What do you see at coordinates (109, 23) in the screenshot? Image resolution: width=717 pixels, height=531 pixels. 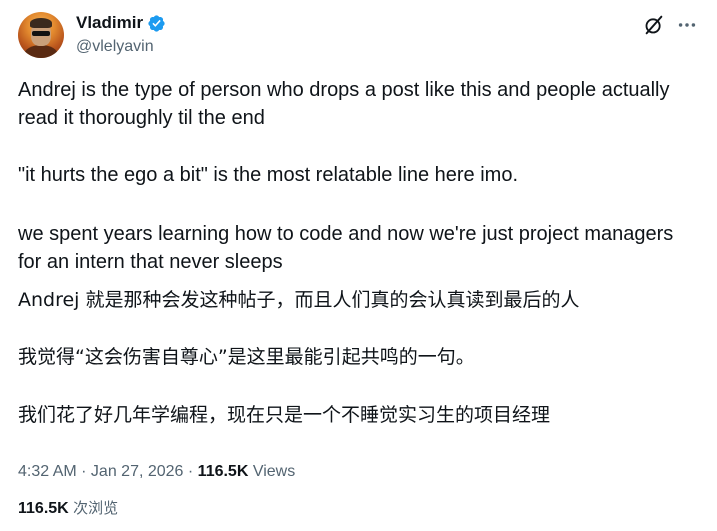 I see `author-display-name: Vladimir` at bounding box center [109, 23].